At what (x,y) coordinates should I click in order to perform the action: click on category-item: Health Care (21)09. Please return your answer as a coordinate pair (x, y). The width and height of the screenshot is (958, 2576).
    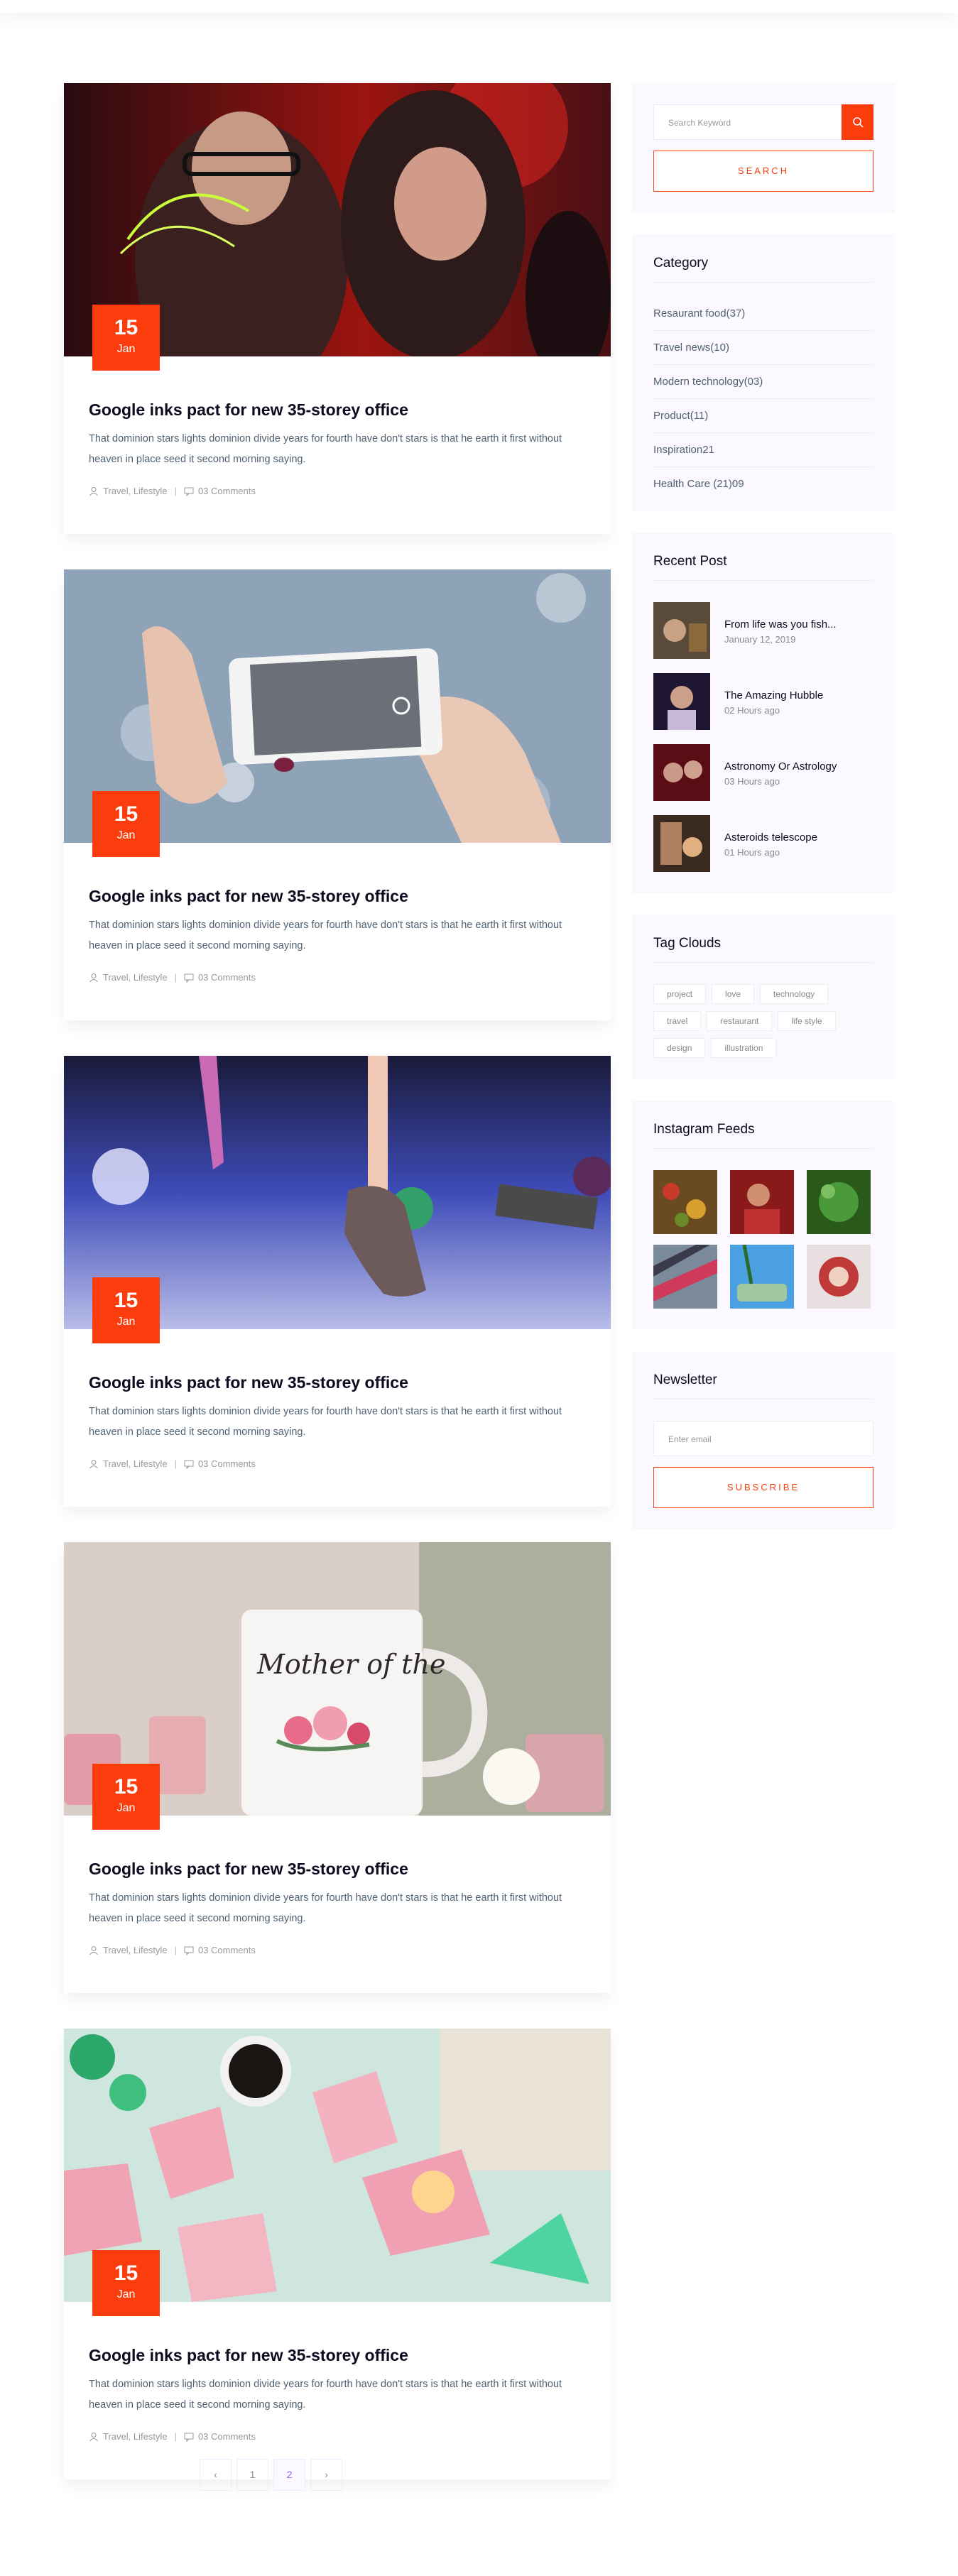
    Looking at the image, I should click on (763, 484).